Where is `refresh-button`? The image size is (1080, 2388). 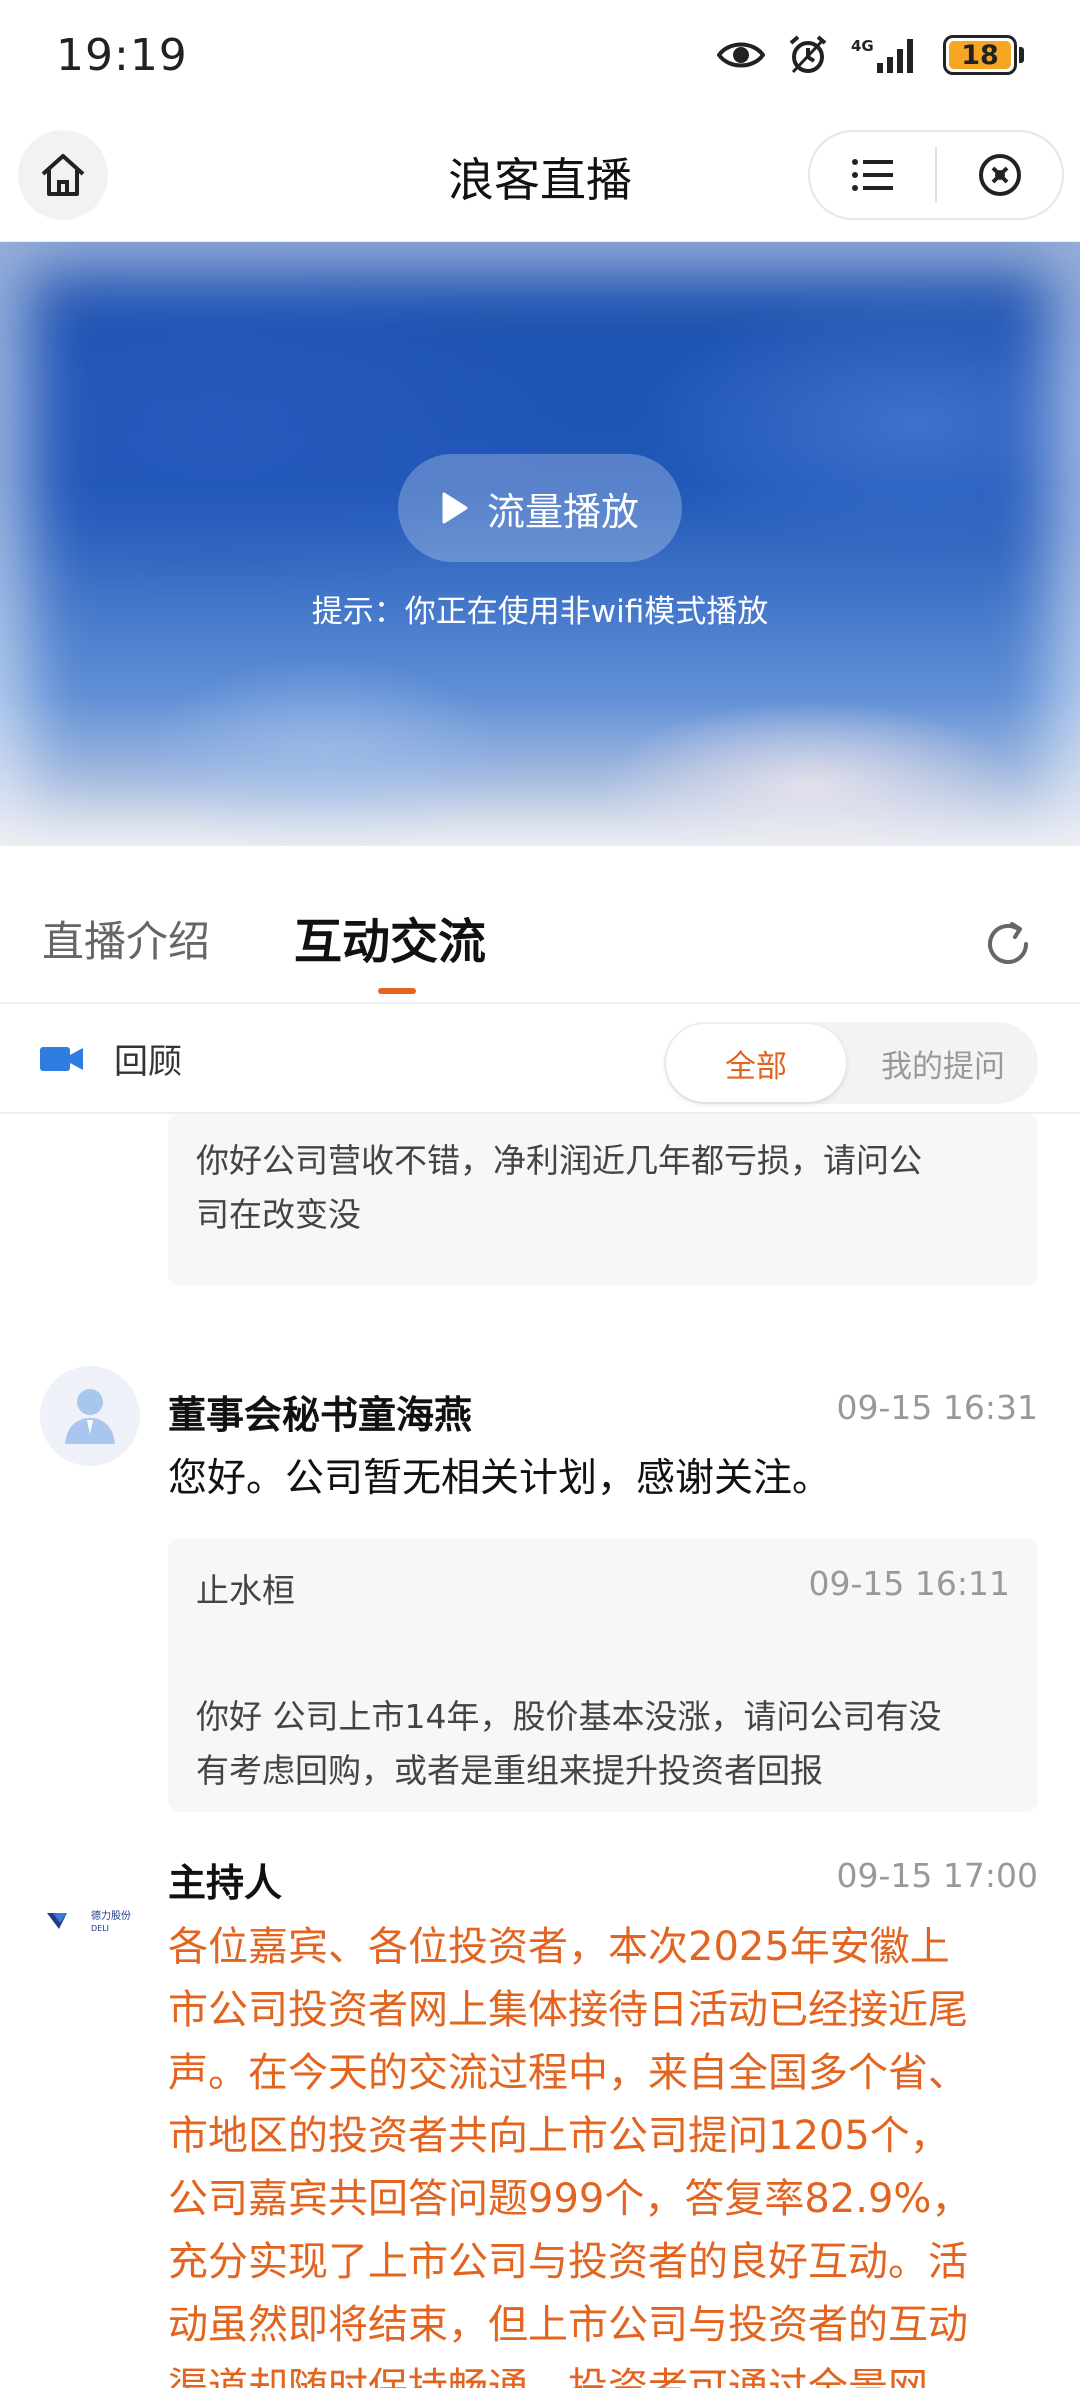
refresh-button is located at coordinates (1008, 946).